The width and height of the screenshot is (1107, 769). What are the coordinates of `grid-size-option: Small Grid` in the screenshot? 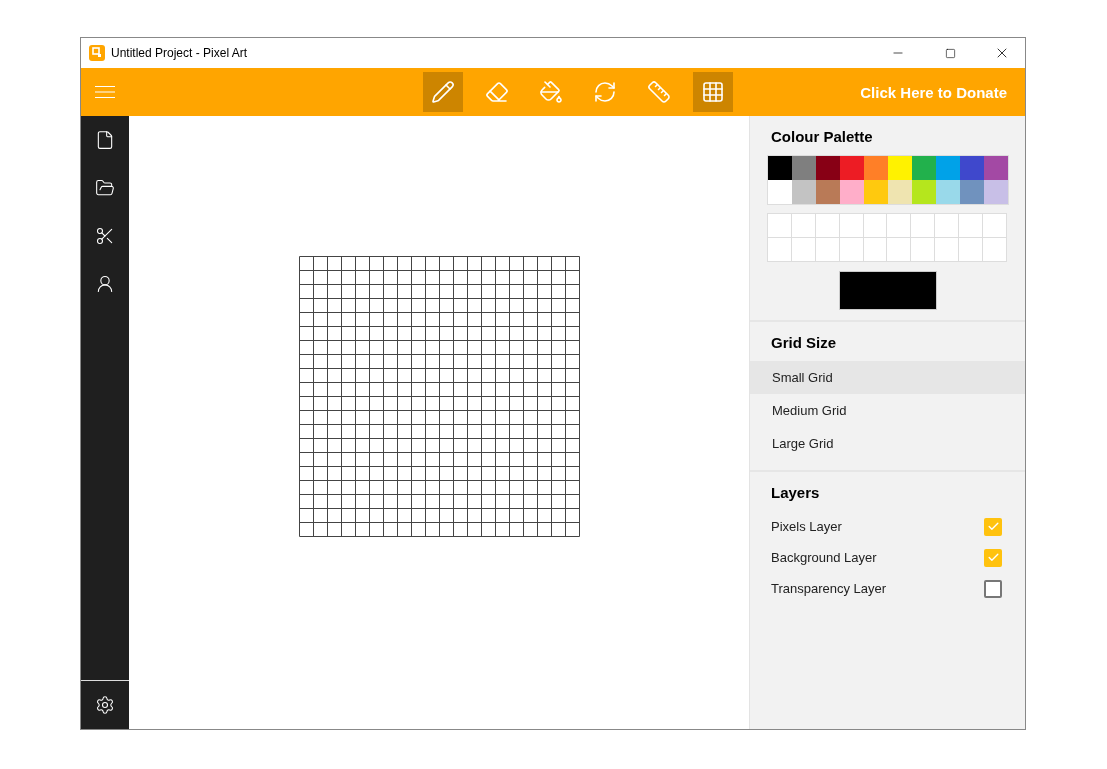 It's located at (887, 377).